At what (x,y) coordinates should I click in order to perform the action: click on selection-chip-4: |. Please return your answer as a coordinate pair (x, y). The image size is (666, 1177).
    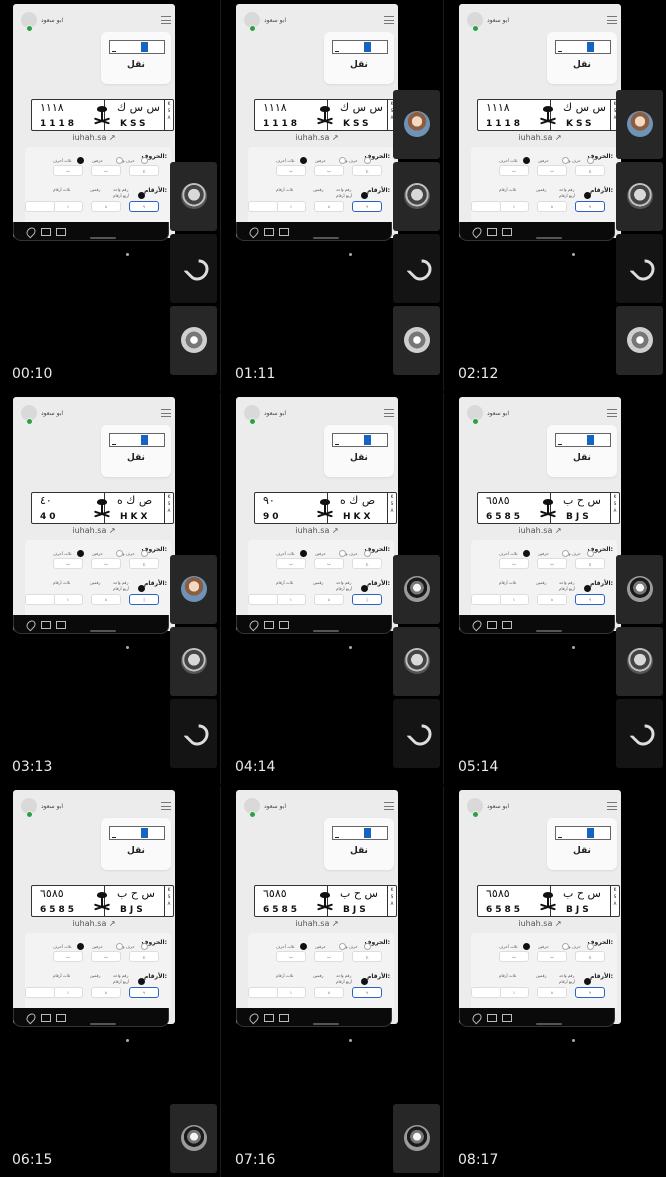
    Looking at the image, I should click on (144, 599).